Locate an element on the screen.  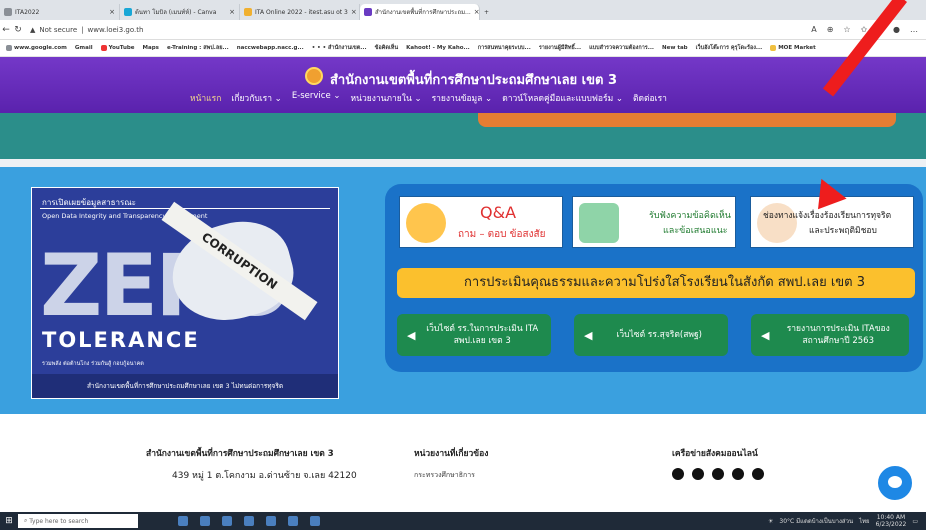
weather-icon: ☀ is located at coordinates (771, 521).